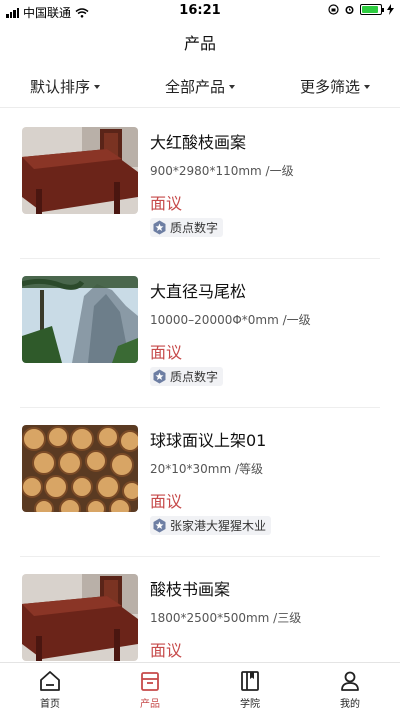 This screenshot has width=400, height=710. What do you see at coordinates (222, 171) in the screenshot?
I see `product-spec: 900*2980*110mm /一级` at bounding box center [222, 171].